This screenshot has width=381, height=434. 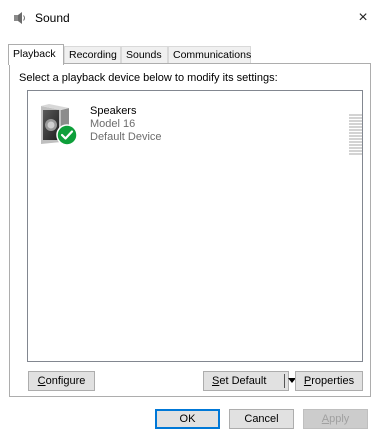 I want to click on list-item-speakers: Speakers Model 16 Default Device, so click(x=198, y=128).